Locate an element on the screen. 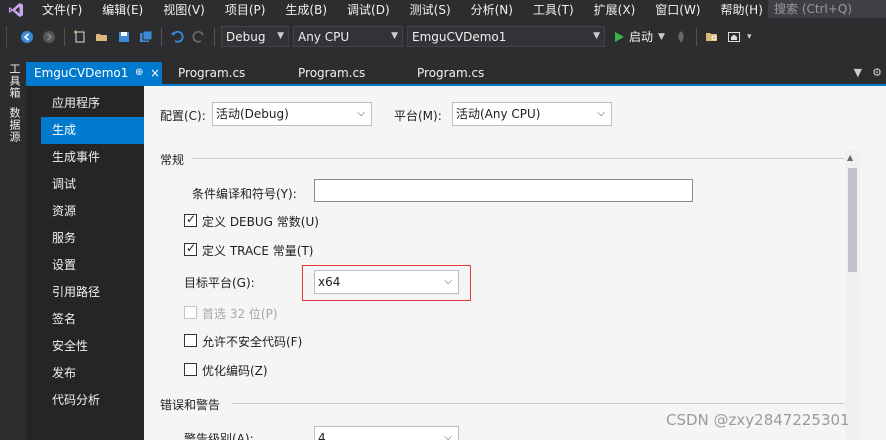 This screenshot has width=886, height=440. warning-level-label: 警告级别(A): is located at coordinates (219, 436).